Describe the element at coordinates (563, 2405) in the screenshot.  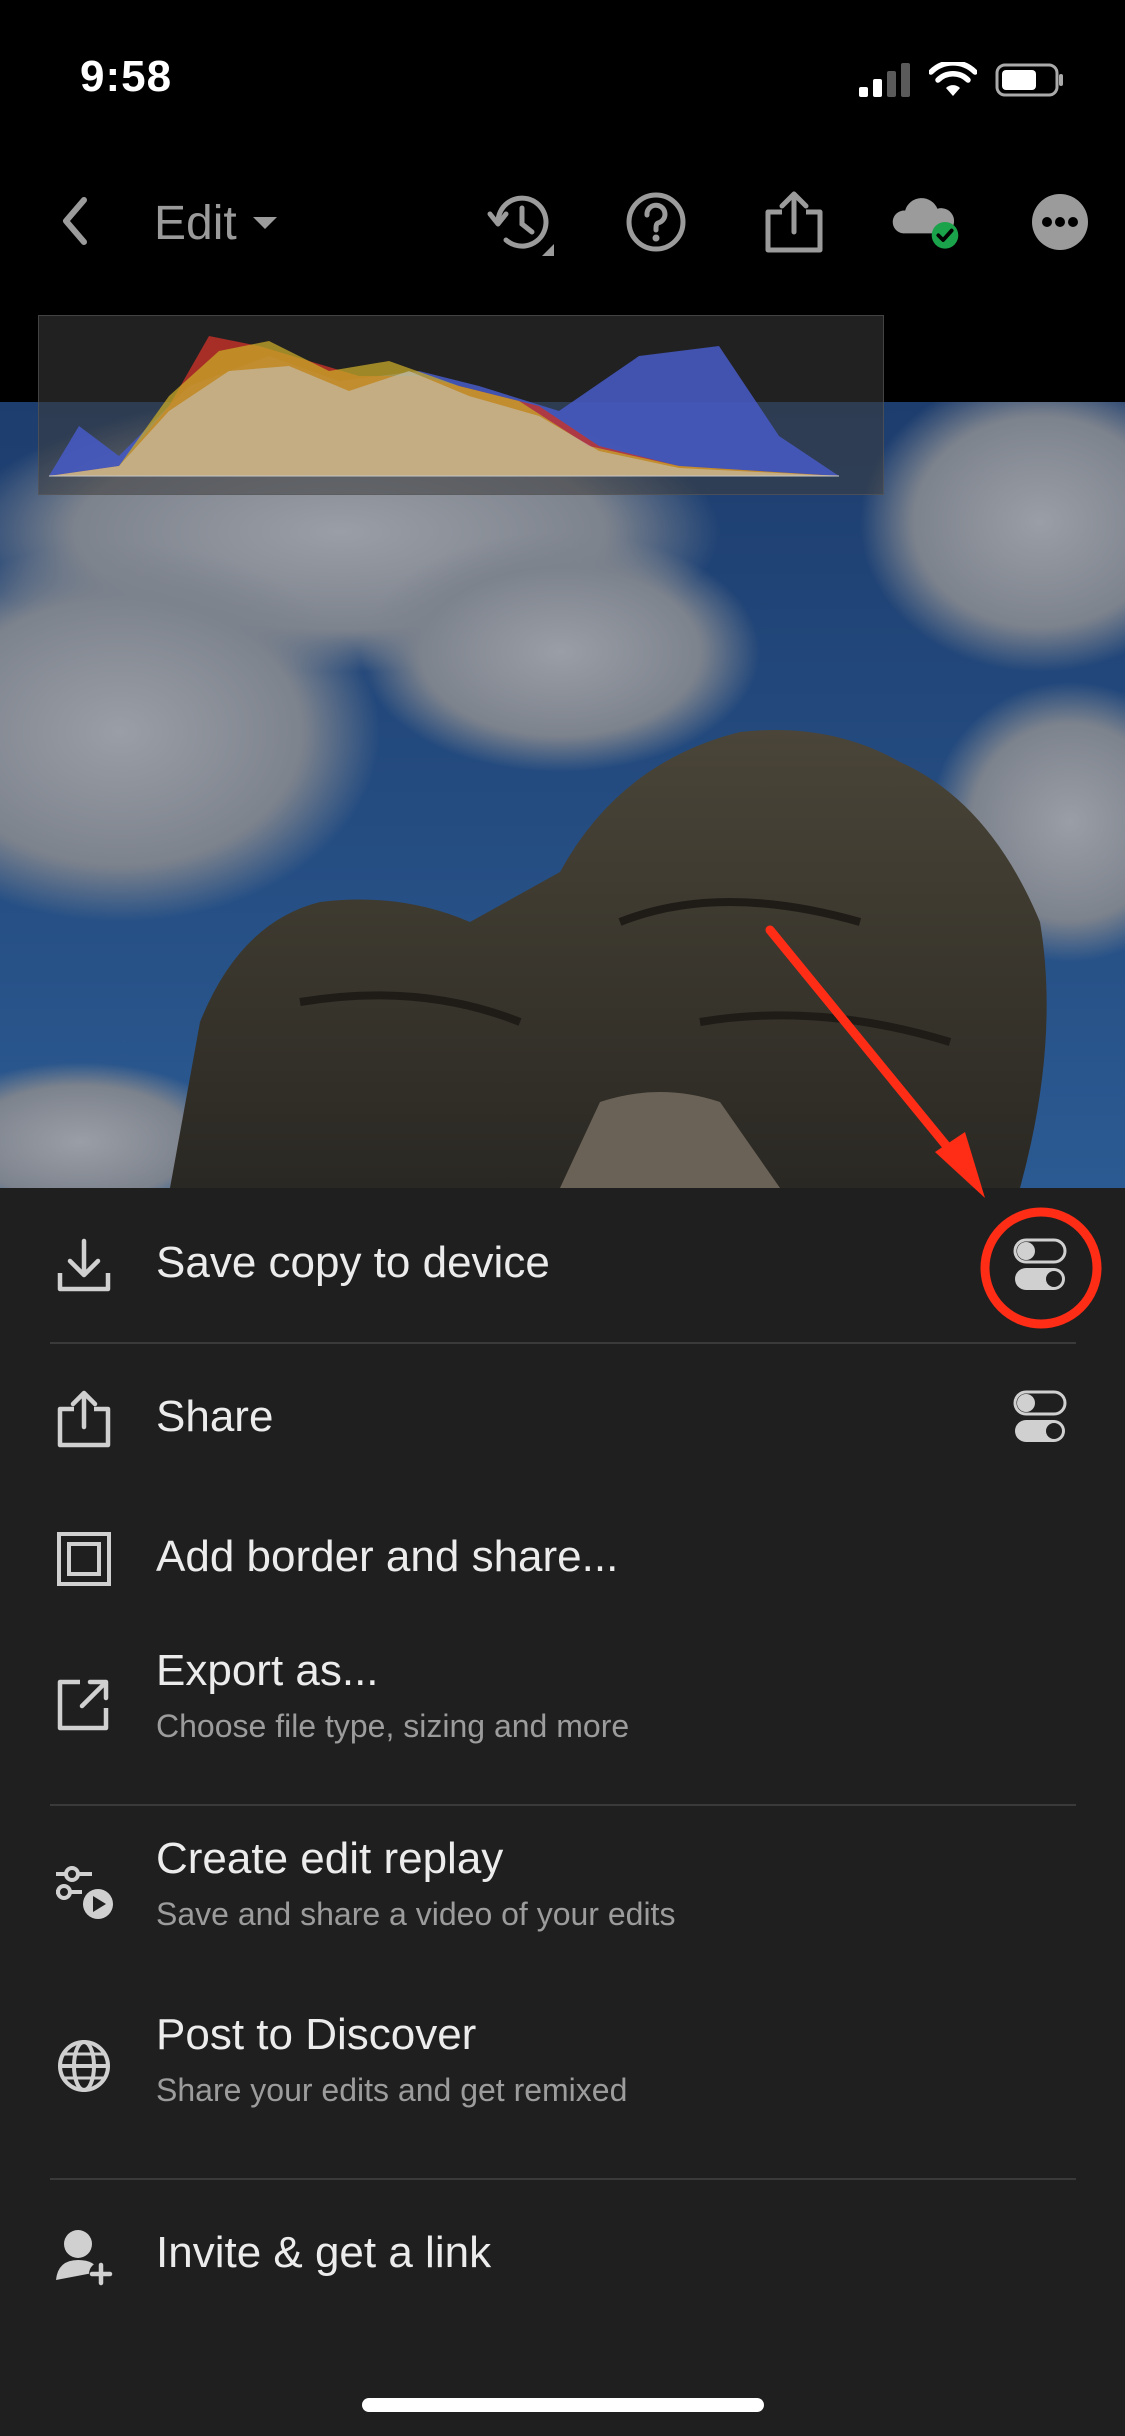
I see `home-indicator` at that location.